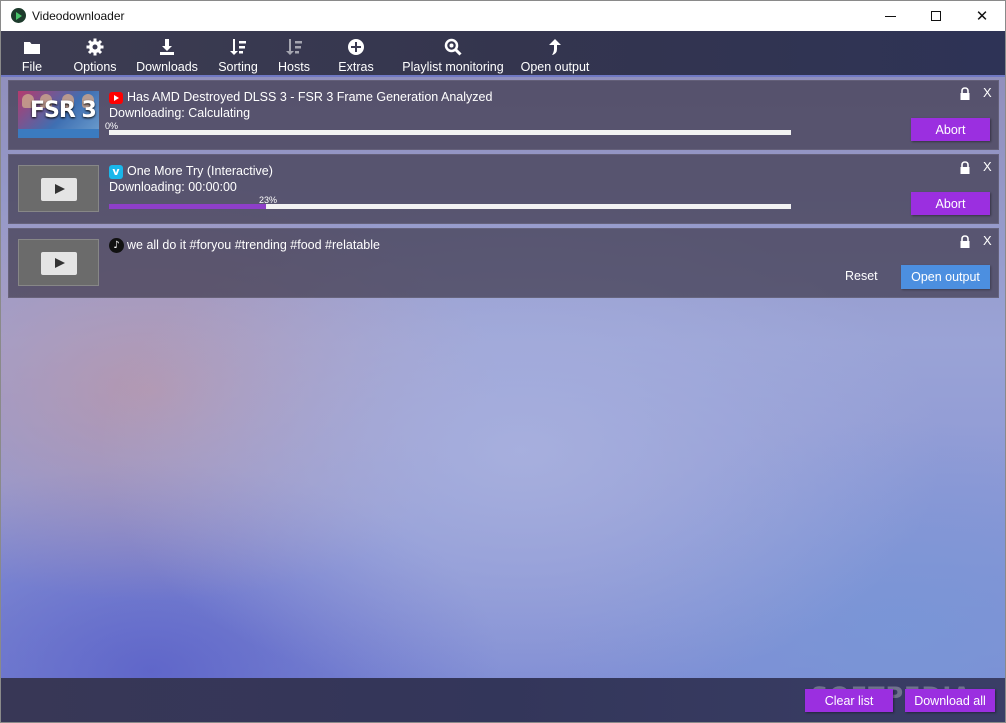 This screenshot has height=723, width=1006. Describe the element at coordinates (32, 47) in the screenshot. I see `folder-icon` at that location.